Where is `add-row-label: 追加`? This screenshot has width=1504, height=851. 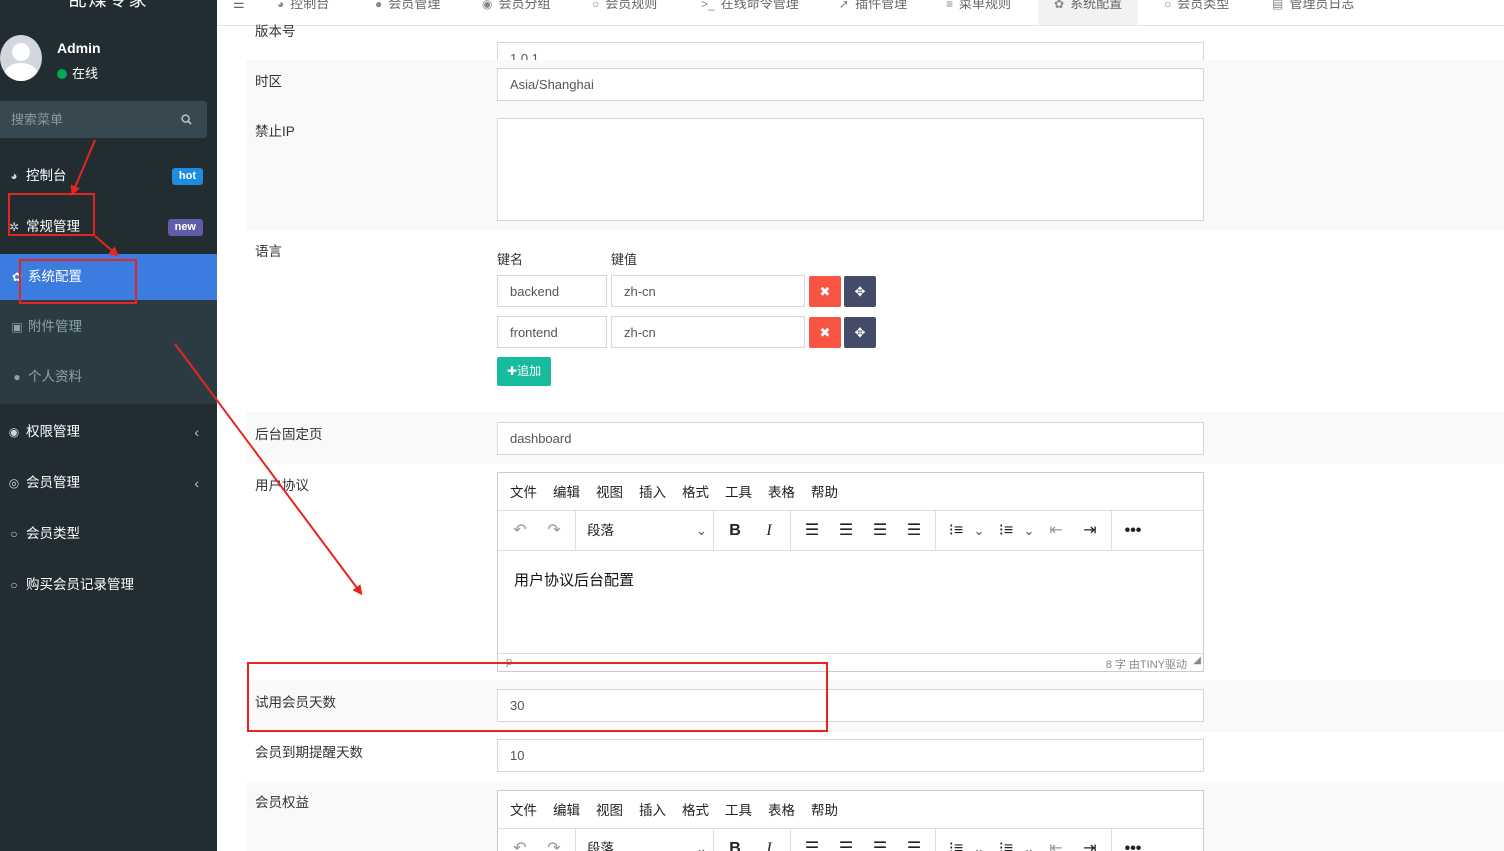
add-row-label: 追加 is located at coordinates (529, 371).